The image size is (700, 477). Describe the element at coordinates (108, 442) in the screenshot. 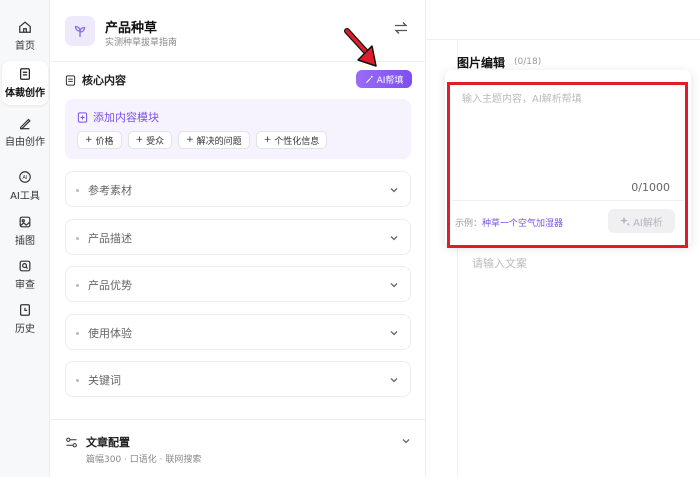

I see `article-config-label: 文章配置` at that location.